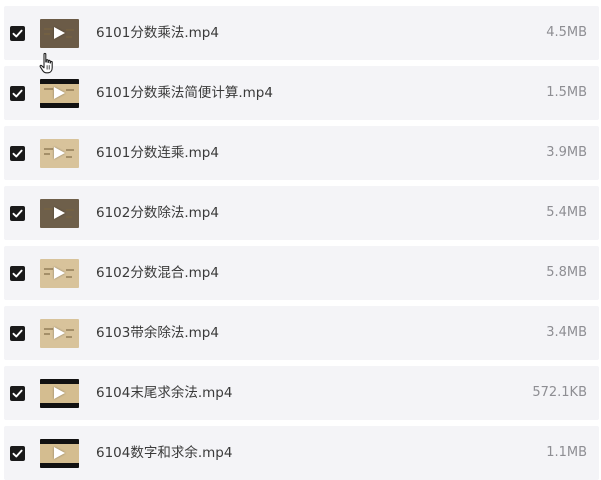 The image size is (601, 480). I want to click on file-row: 6101分数乘法简便计算.mp4 1.5MB, so click(301, 93).